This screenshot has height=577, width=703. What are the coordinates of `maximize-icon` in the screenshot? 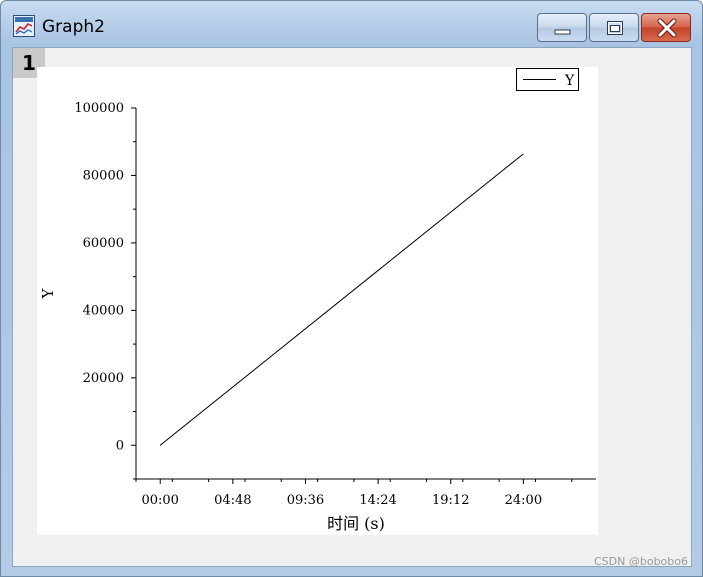 It's located at (615, 28).